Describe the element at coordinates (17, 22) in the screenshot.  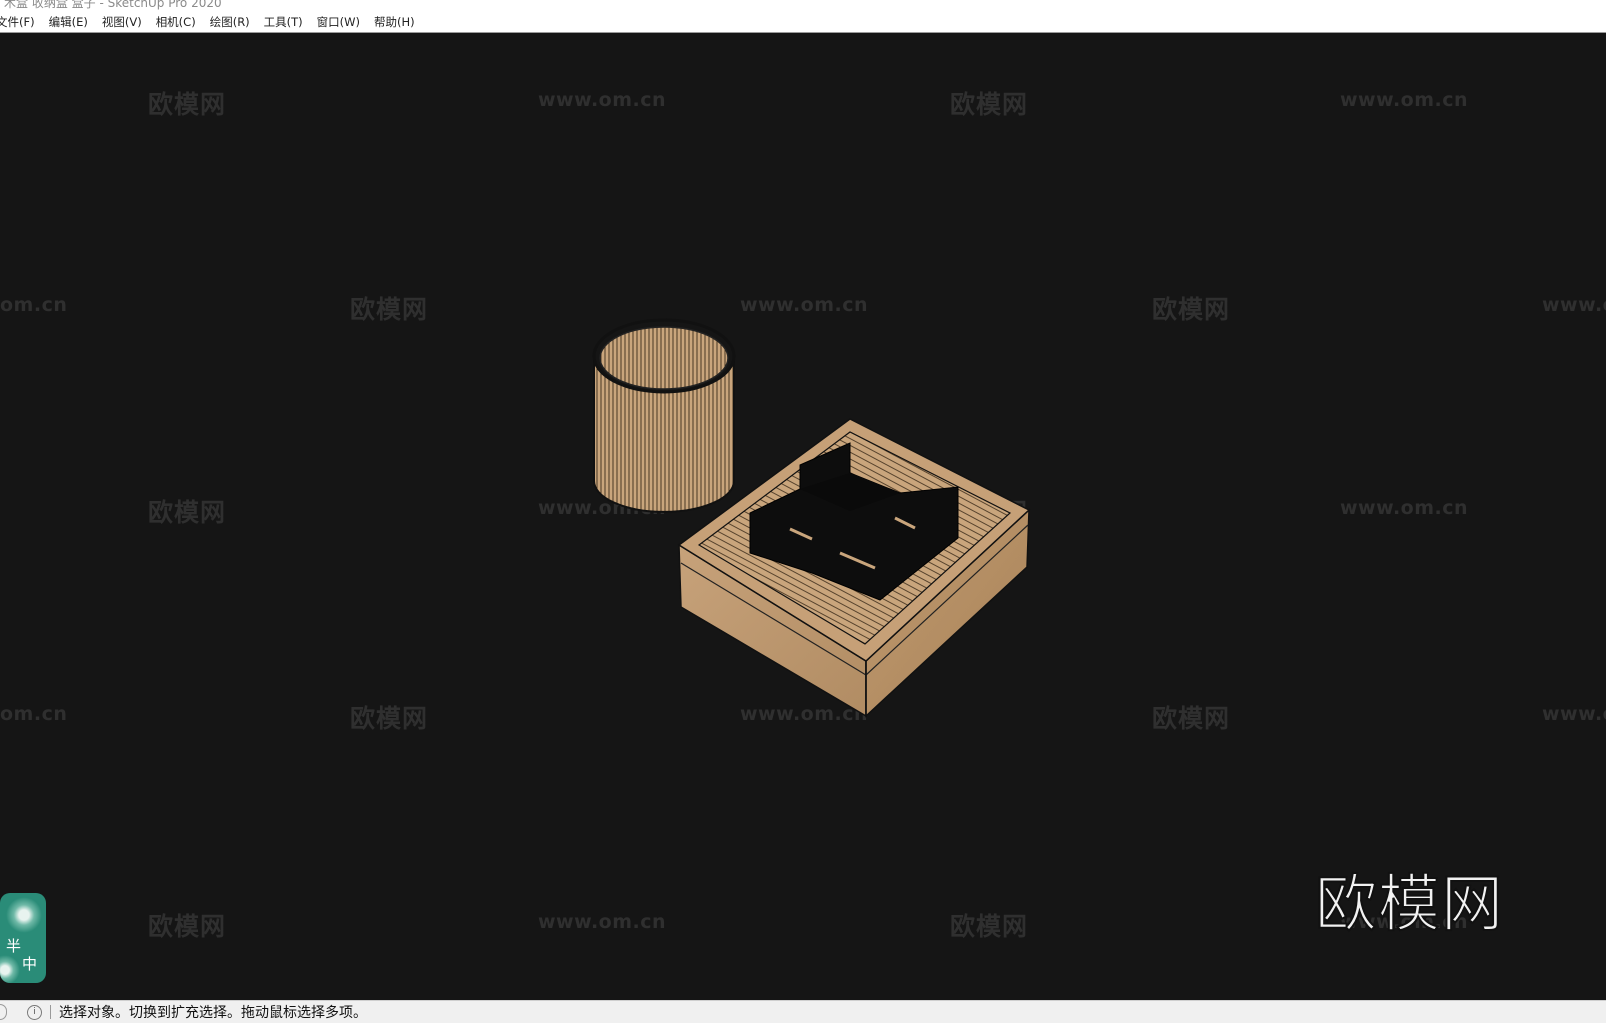
I see `menu-file: 文件(F)` at that location.